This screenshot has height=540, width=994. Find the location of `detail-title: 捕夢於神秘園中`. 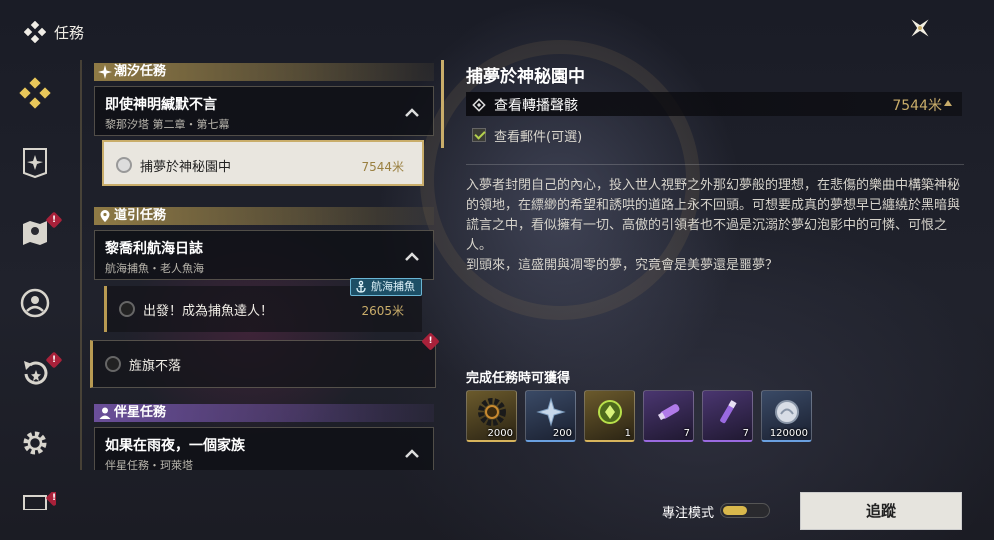

detail-title: 捕夢於神秘園中 is located at coordinates (525, 77).